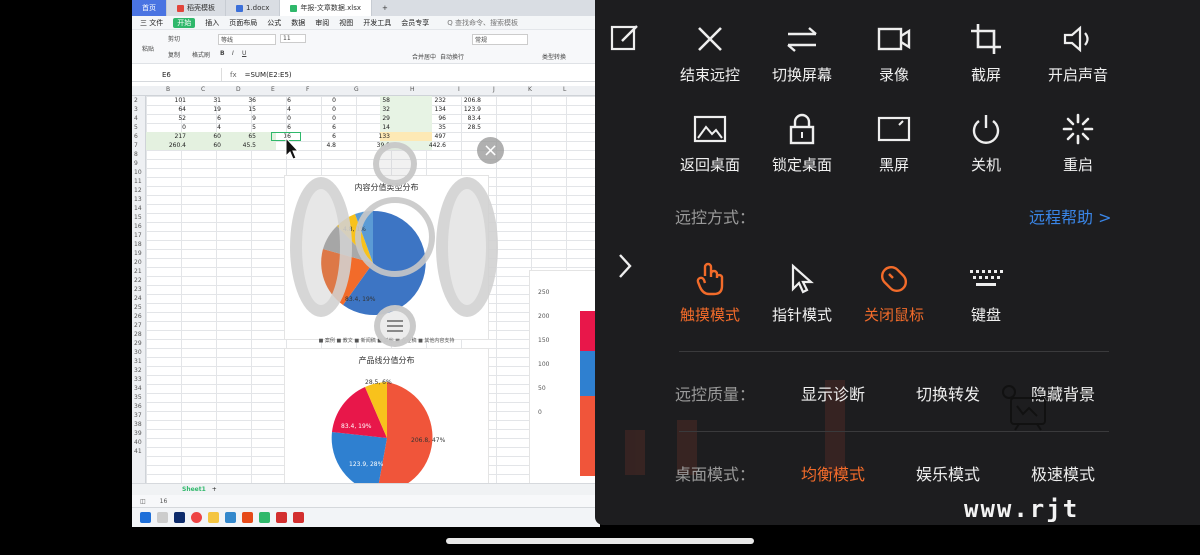 Image resolution: width=1200 pixels, height=555 pixels. Describe the element at coordinates (230, 517) in the screenshot. I see `app-icon` at that location.